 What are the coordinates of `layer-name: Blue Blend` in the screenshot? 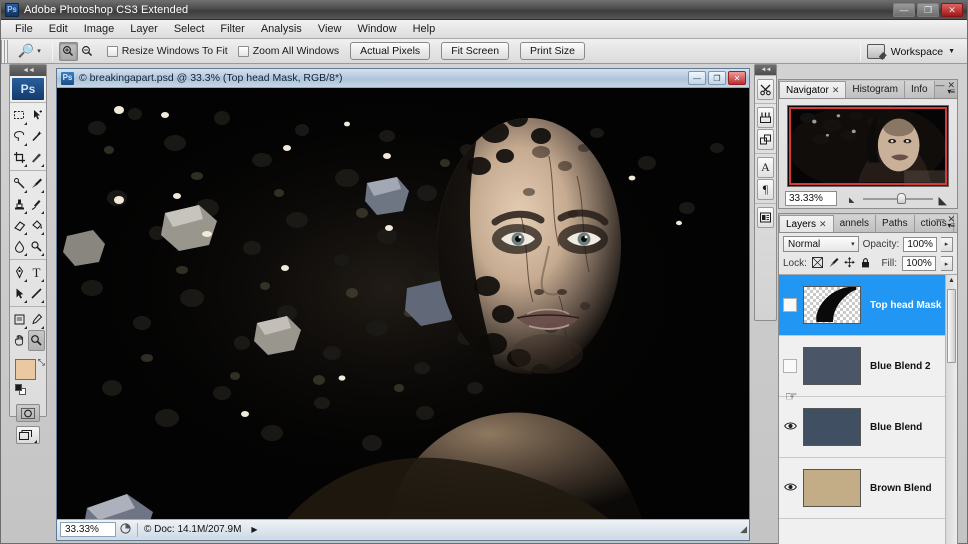 It's located at (896, 427).